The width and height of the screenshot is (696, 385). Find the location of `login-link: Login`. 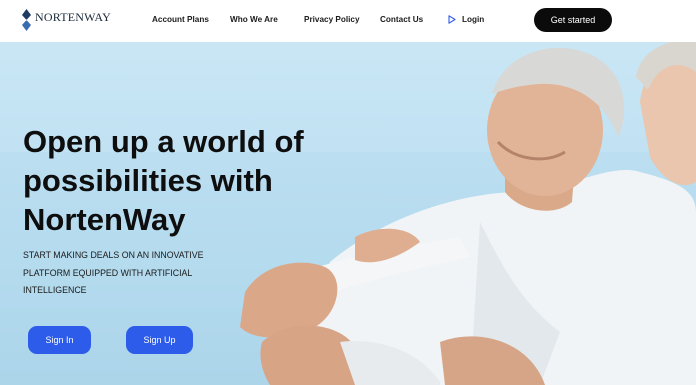

login-link: Login is located at coordinates (466, 19).